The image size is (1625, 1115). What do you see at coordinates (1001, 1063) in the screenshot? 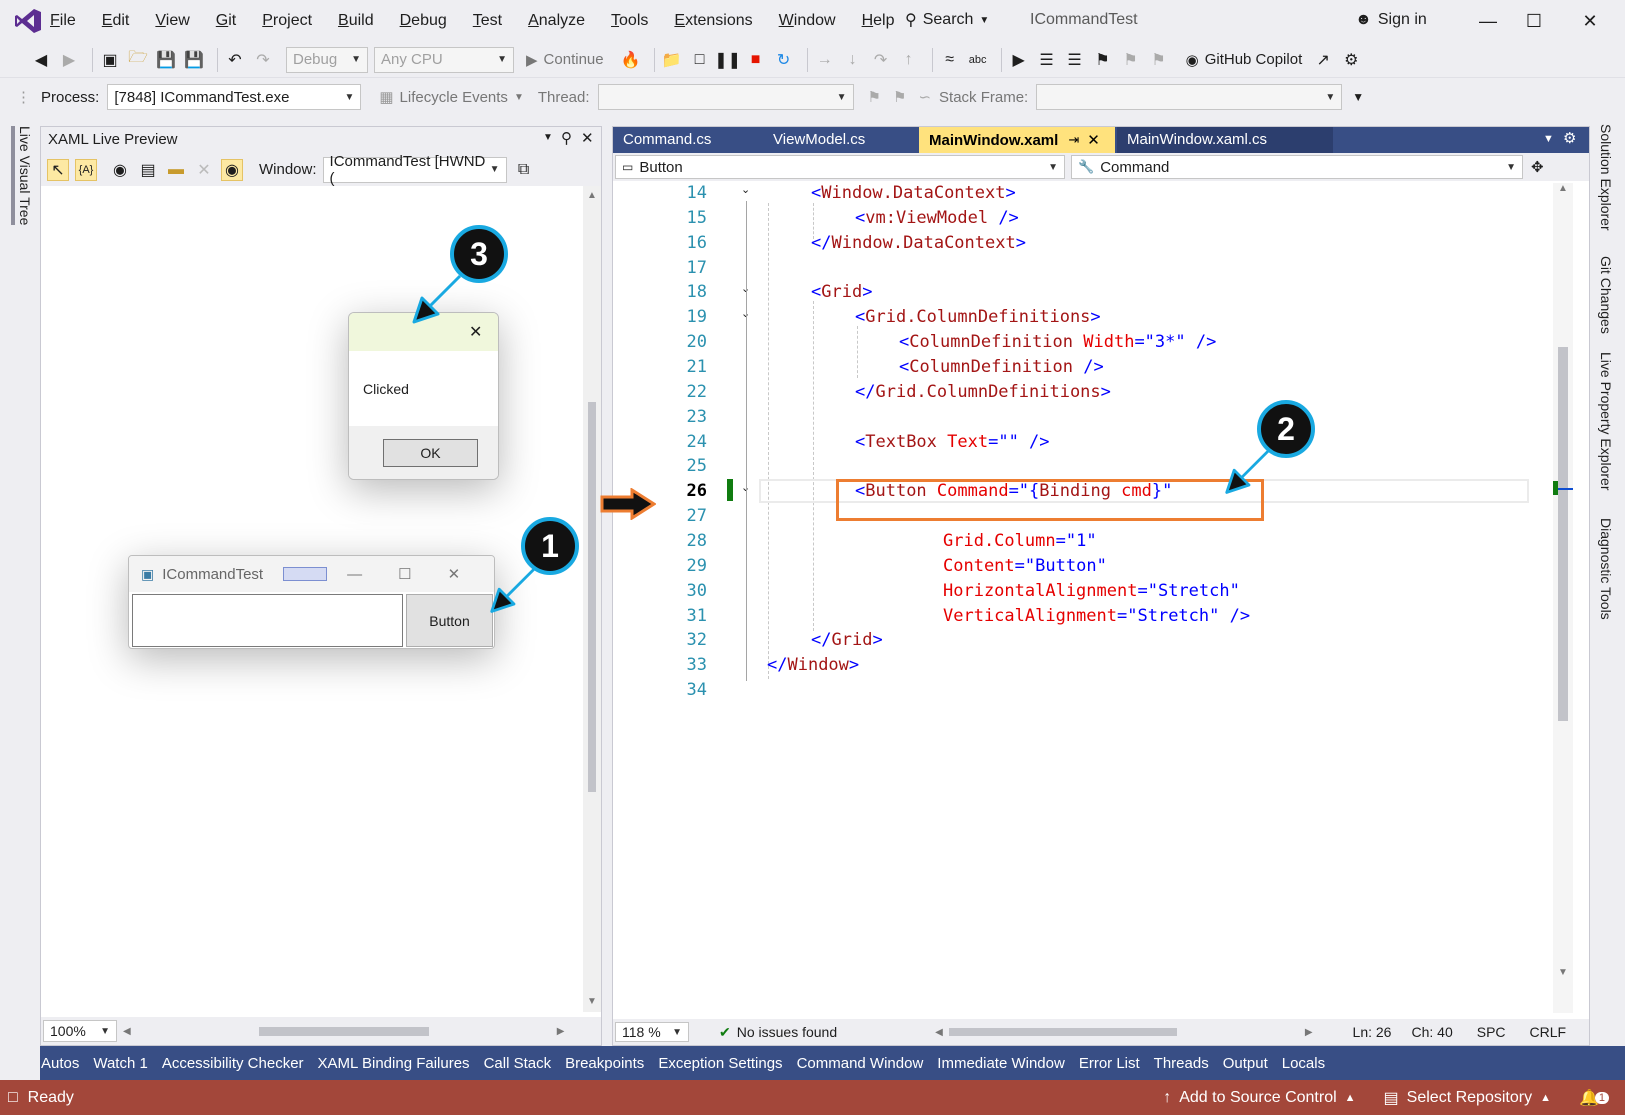
I see `tab-immediate-window: Immediate Window` at bounding box center [1001, 1063].